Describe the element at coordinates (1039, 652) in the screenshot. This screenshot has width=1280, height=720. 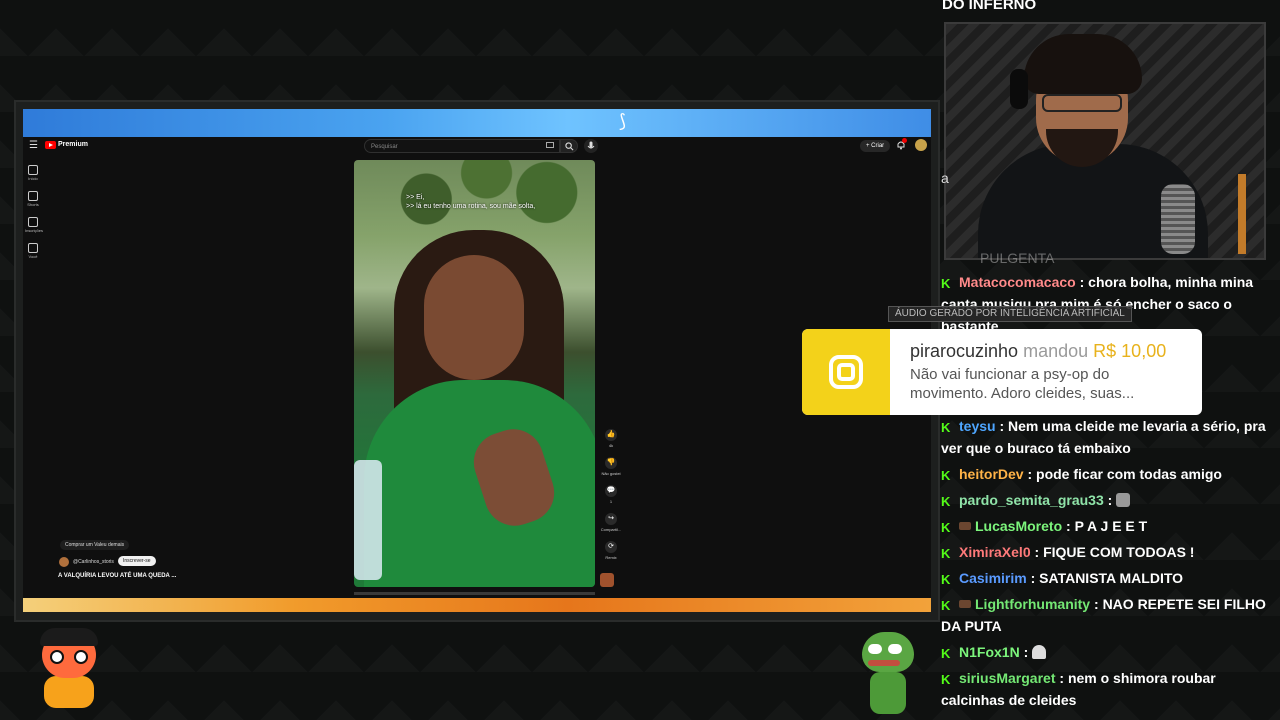
I see `ghost-emote-icon` at that location.